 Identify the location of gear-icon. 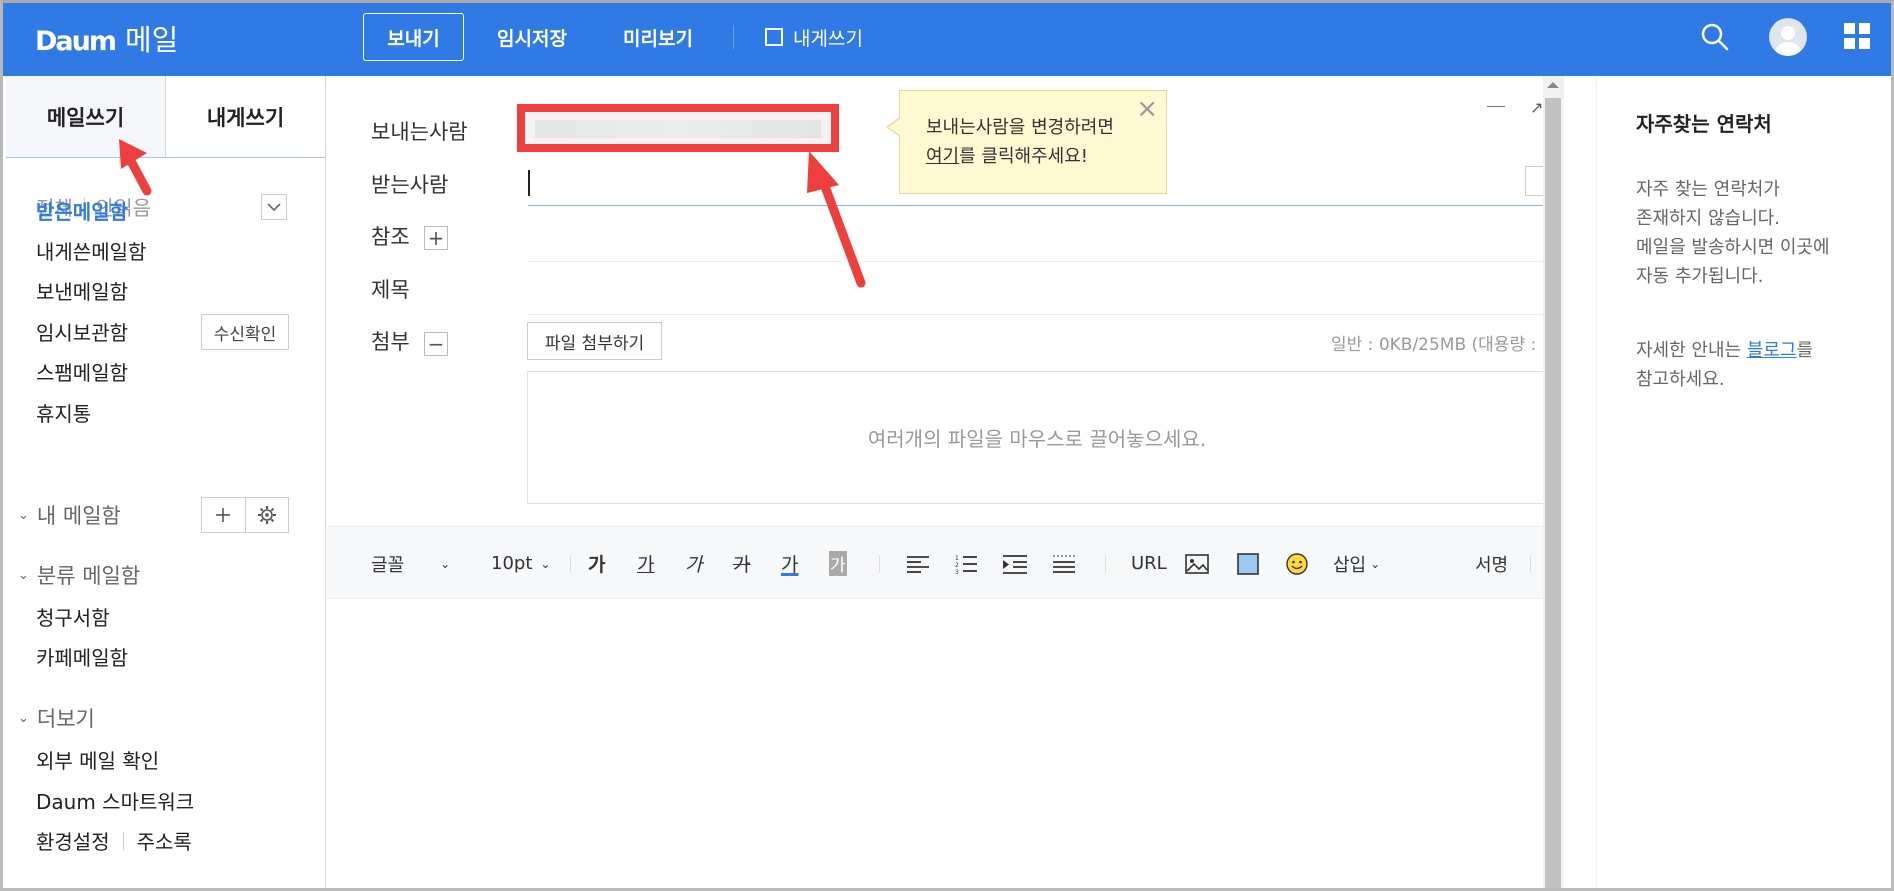
(266, 515).